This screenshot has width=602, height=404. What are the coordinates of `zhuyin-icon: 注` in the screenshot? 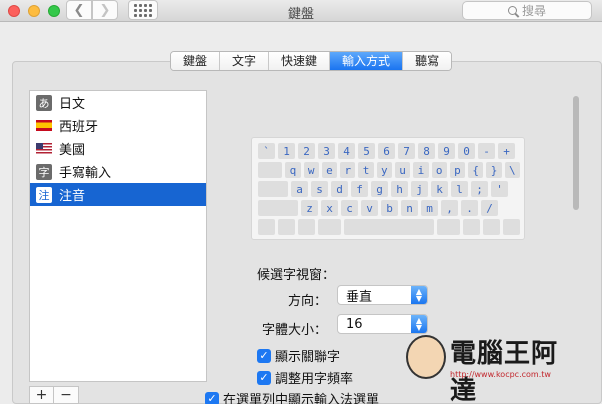 It's located at (44, 194).